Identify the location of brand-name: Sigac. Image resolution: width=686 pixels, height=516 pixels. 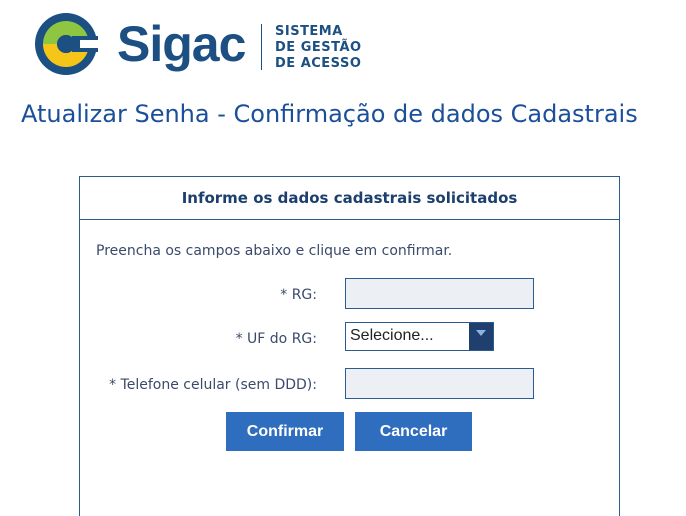
(181, 44).